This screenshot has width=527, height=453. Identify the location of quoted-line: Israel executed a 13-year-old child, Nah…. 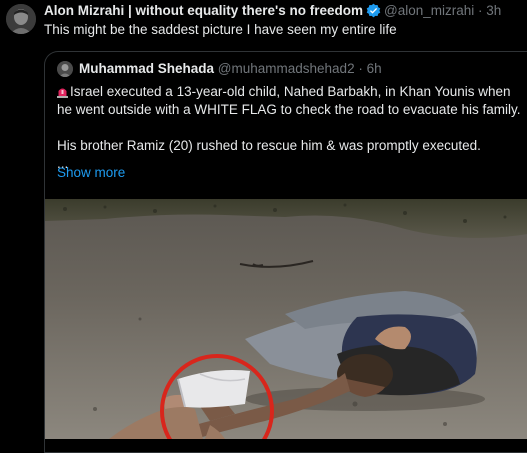
(288, 92).